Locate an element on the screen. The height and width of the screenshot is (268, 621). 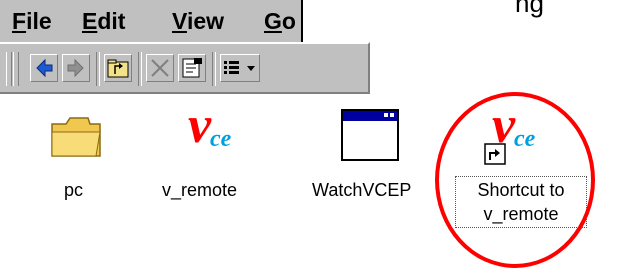
delete-button is located at coordinates (160, 68).